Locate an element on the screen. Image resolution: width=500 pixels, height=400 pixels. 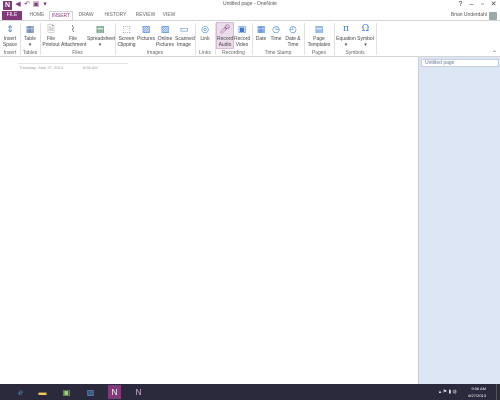
screen-clipping-button: ⬚ Screen Clipping is located at coordinates (126, 36).